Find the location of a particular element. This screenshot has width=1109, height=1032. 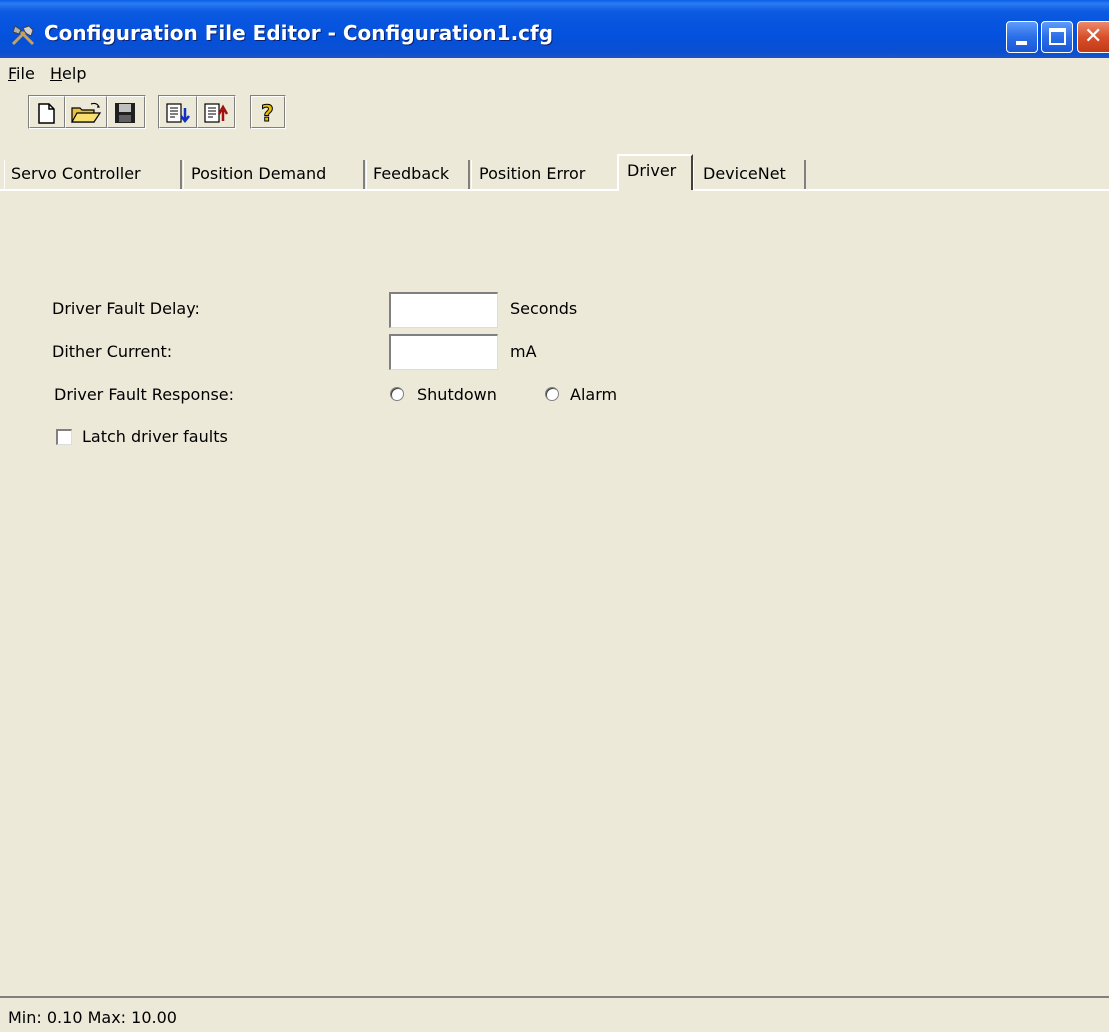

save-disk-icon is located at coordinates (125, 113).